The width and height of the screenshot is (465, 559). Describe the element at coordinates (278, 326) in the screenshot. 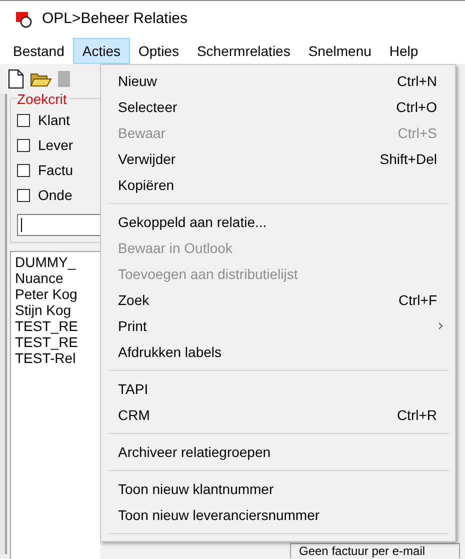

I see `menu-item: Print` at that location.